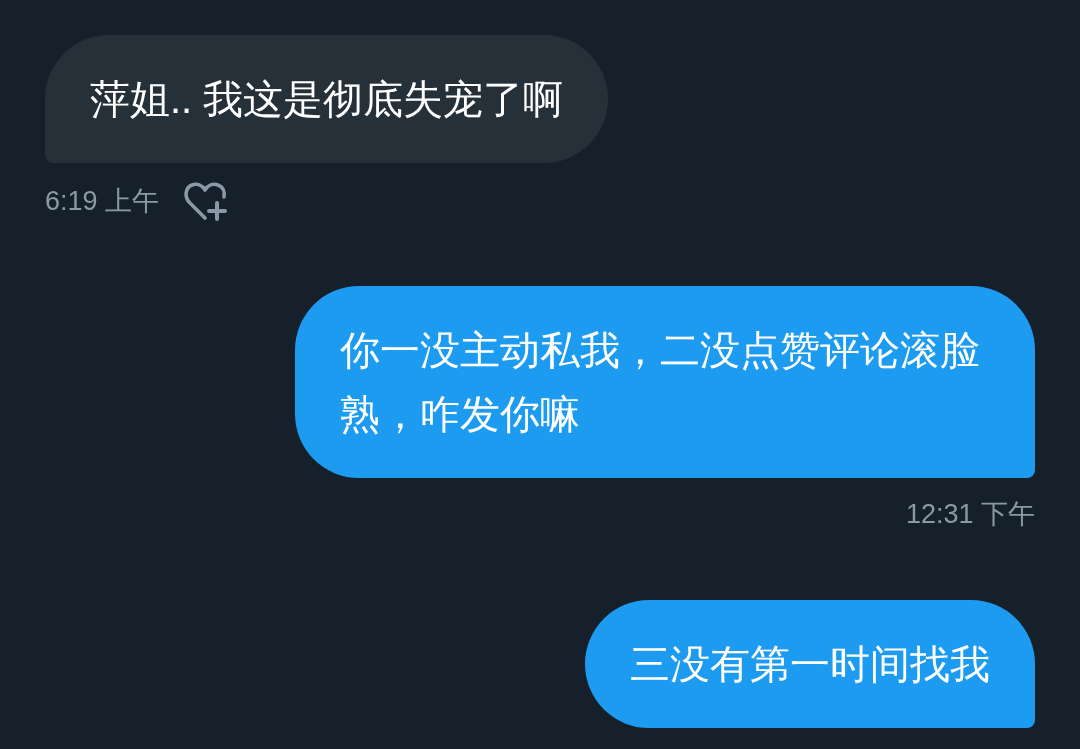  What do you see at coordinates (327, 99) in the screenshot?
I see `message-bubble: 萍姐.. 我这是彻底失宠了啊` at bounding box center [327, 99].